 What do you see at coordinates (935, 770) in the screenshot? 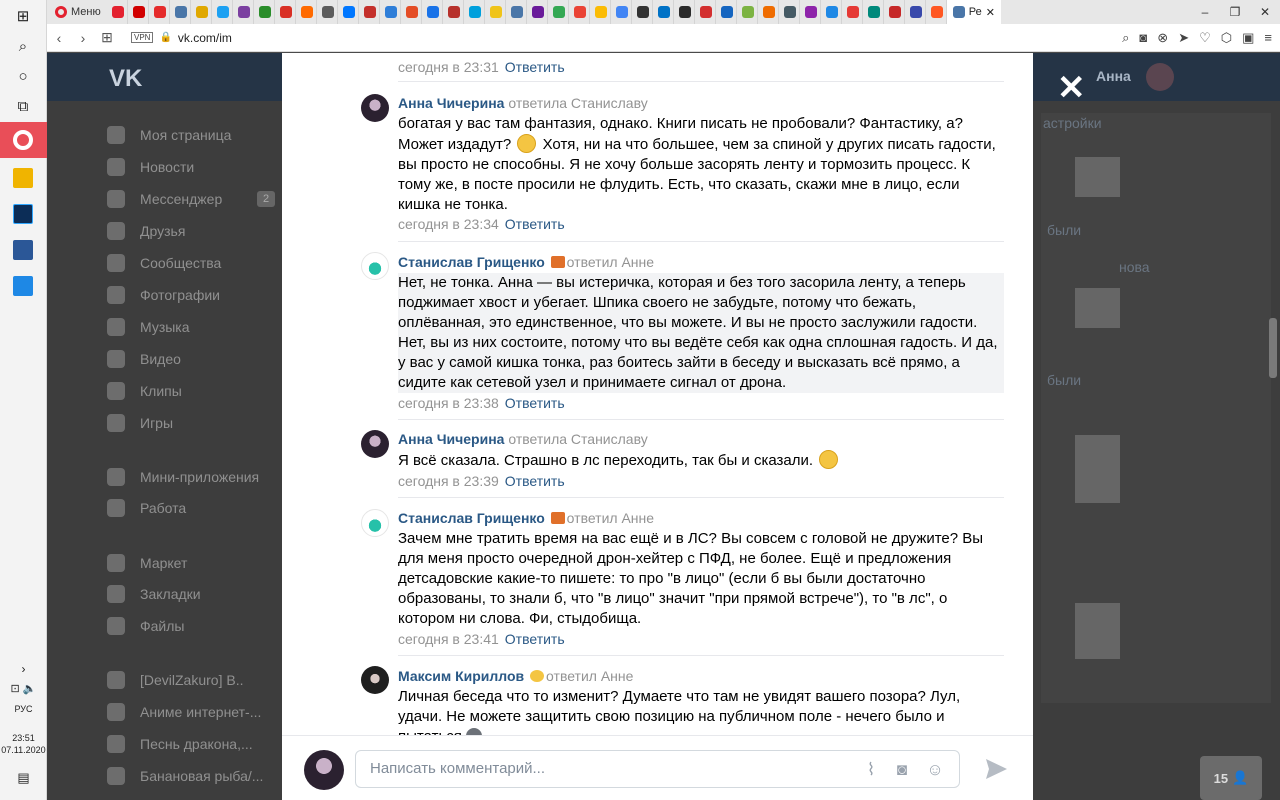
I see `emoji-picker-icon: ☺` at bounding box center [935, 770].